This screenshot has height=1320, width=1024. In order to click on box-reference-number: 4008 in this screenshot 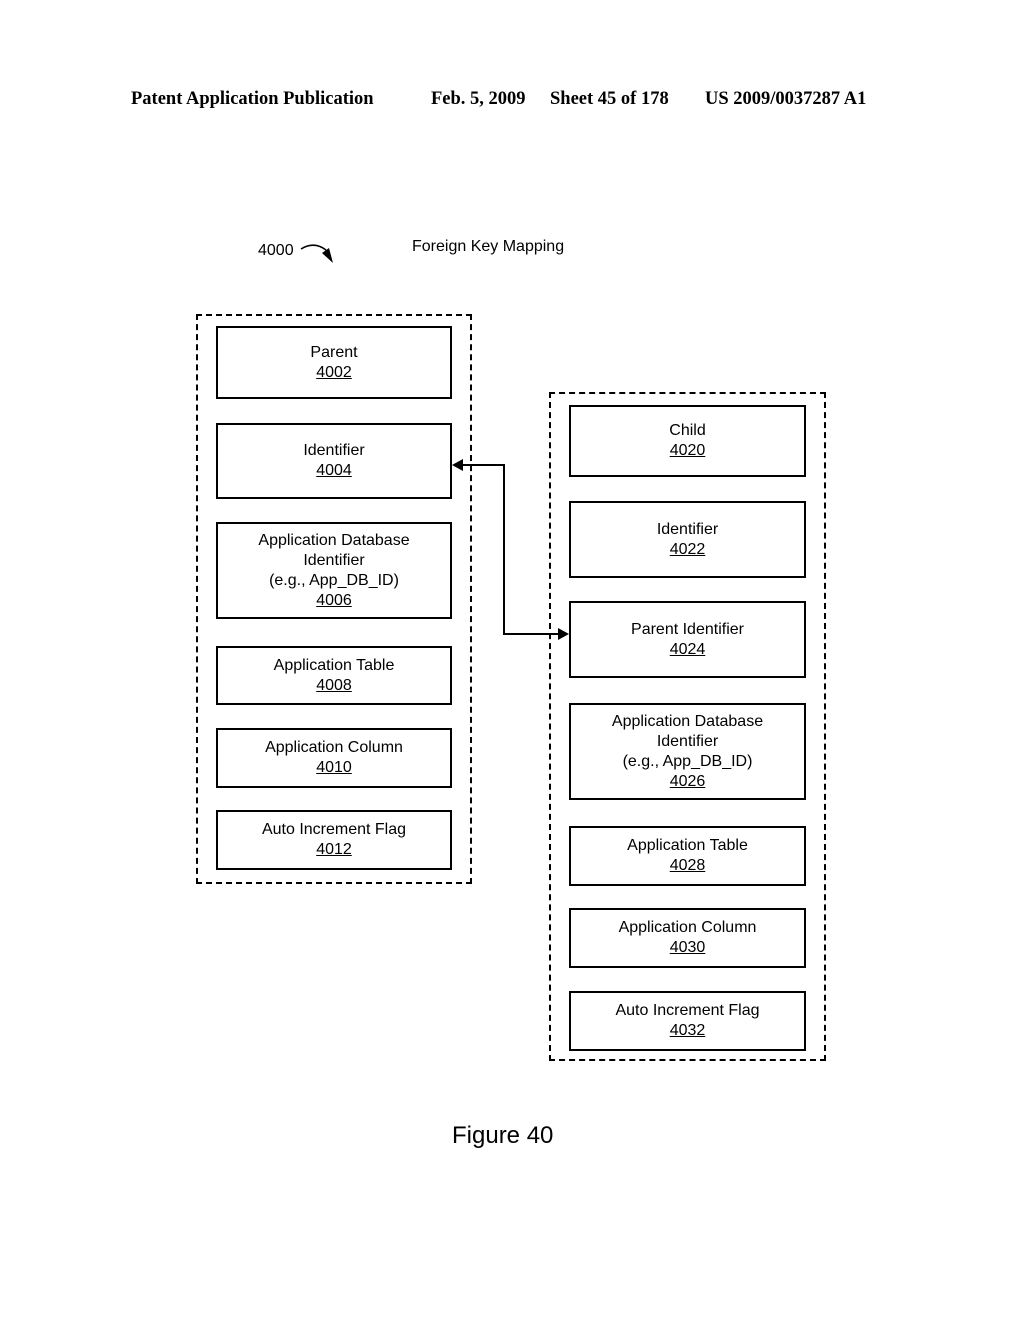, I will do `click(334, 685)`.